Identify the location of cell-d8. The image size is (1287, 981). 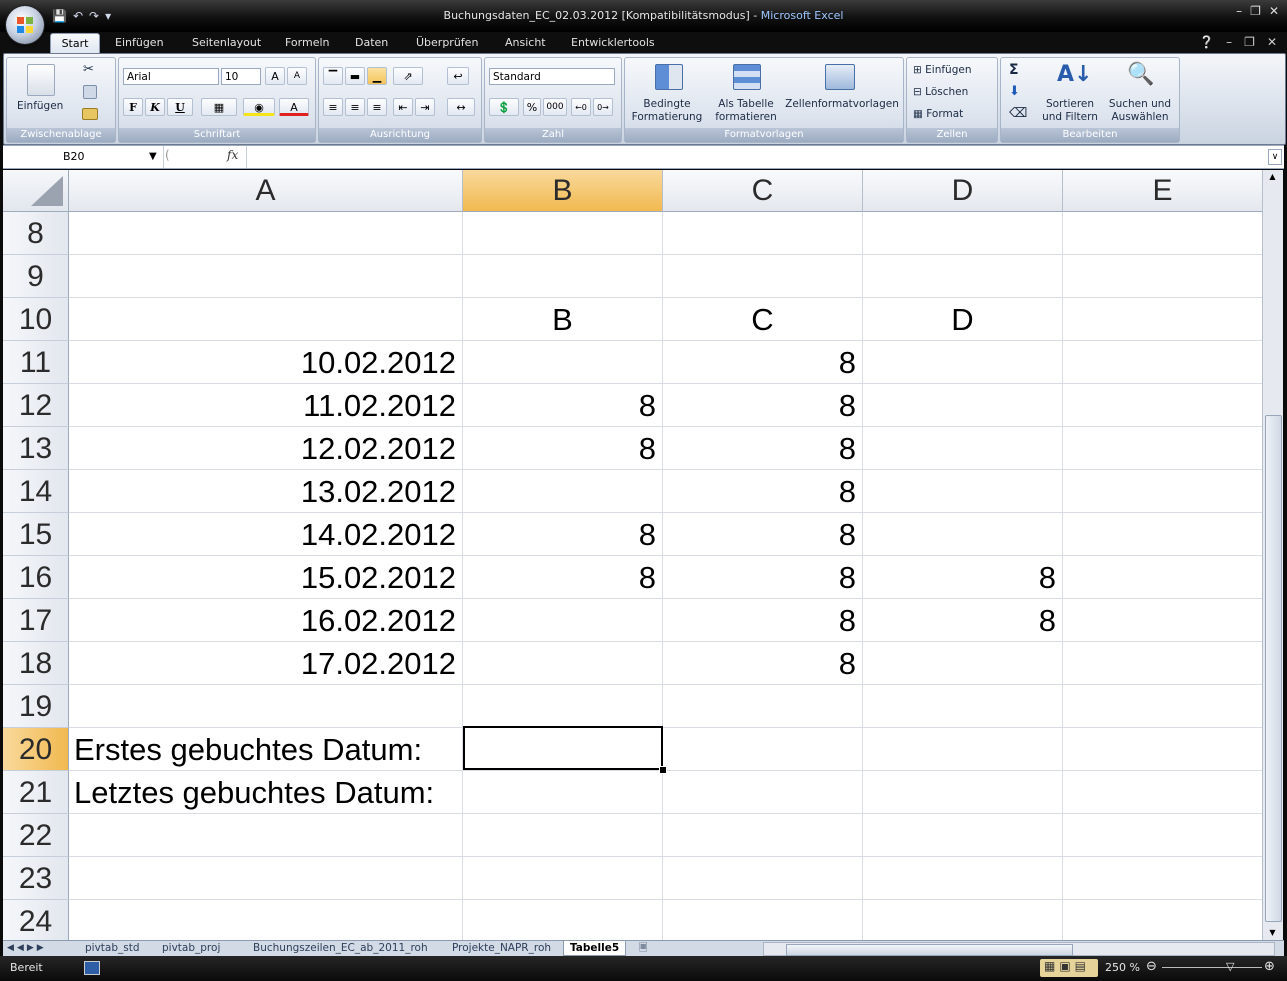
(963, 233).